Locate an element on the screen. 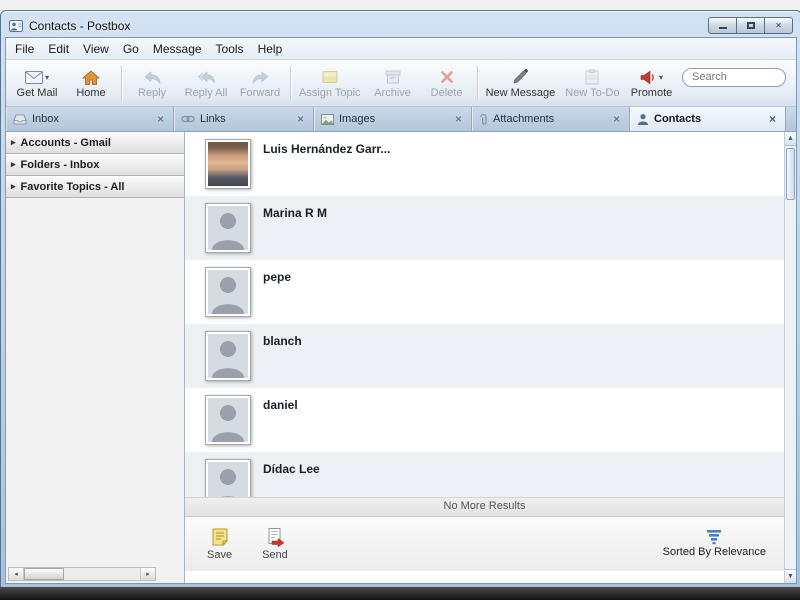 This screenshot has width=800, height=600. save-button: Save is located at coordinates (219, 544).